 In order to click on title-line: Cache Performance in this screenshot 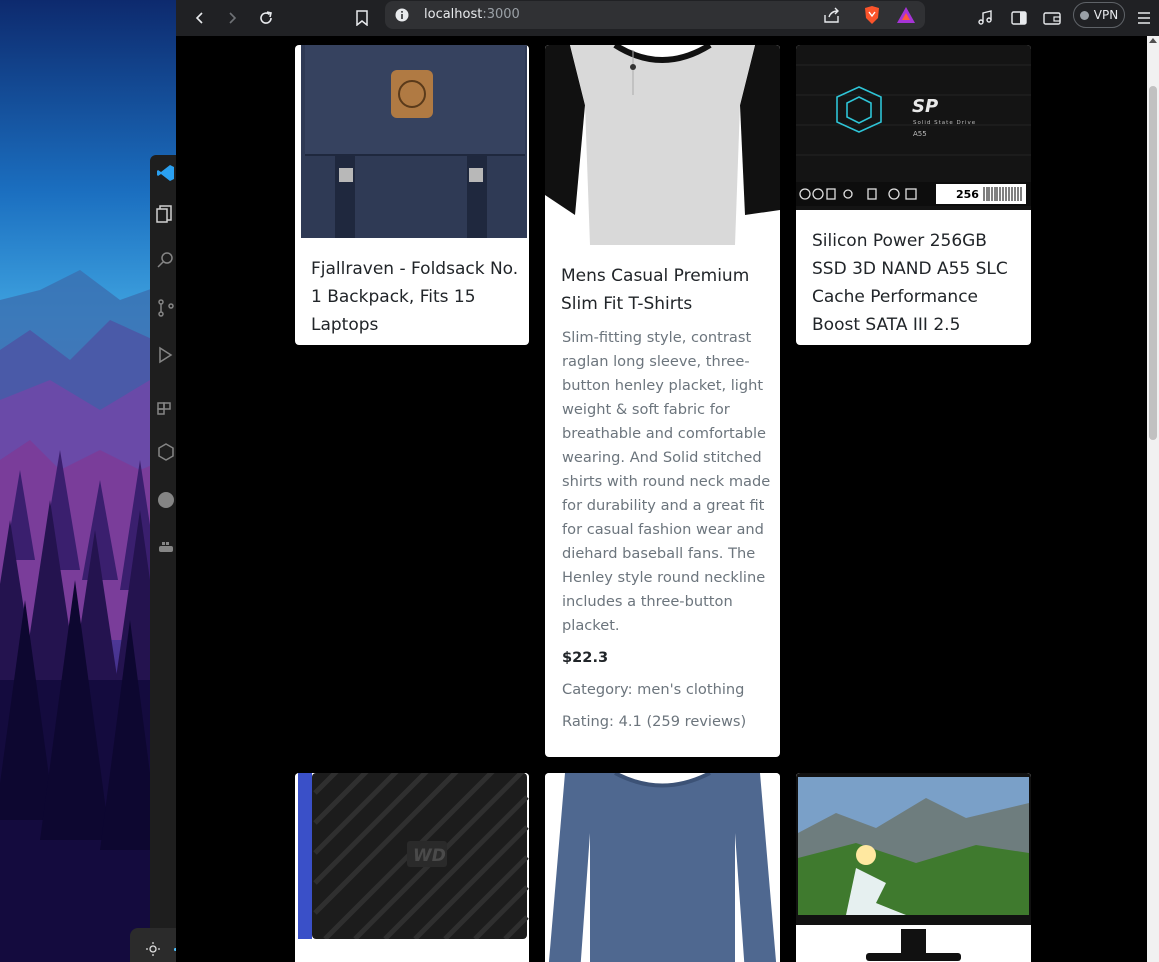, I will do `click(895, 297)`.